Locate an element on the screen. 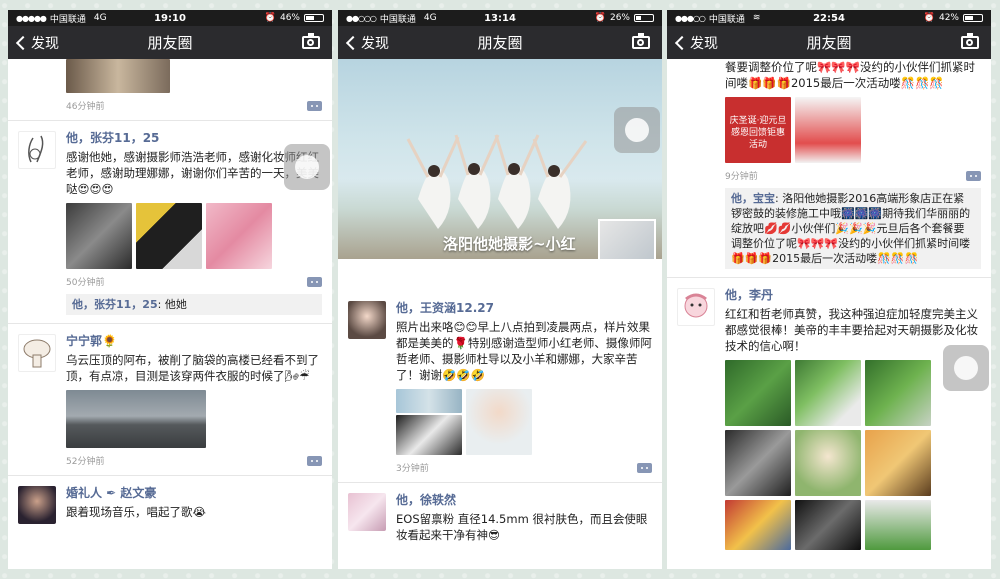 The height and width of the screenshot is (579, 1000). clock: 13:14 is located at coordinates (500, 18).